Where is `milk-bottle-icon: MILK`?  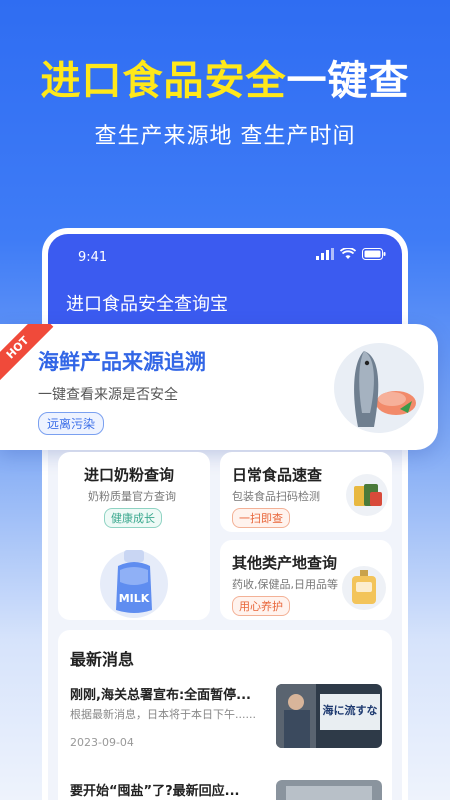 milk-bottle-icon: MILK is located at coordinates (134, 582).